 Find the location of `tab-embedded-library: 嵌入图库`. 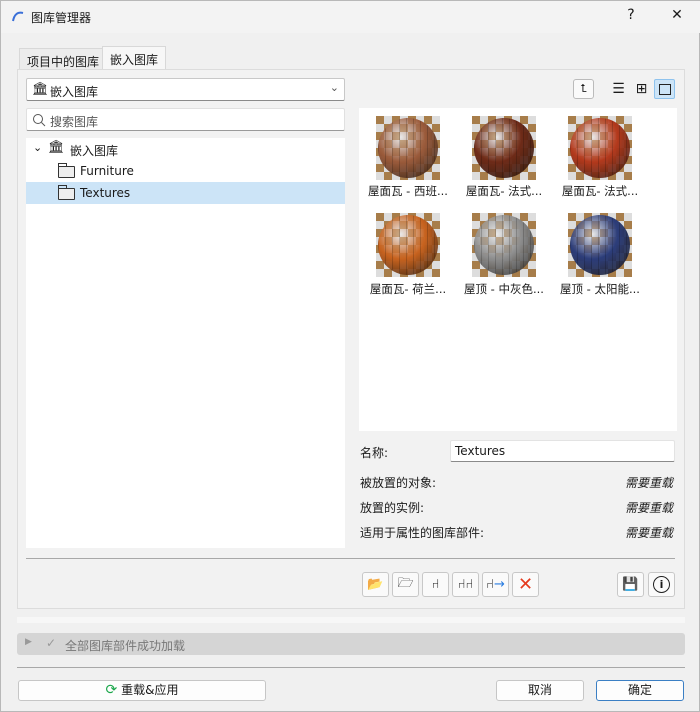

tab-embedded-library: 嵌入图库 is located at coordinates (134, 58).